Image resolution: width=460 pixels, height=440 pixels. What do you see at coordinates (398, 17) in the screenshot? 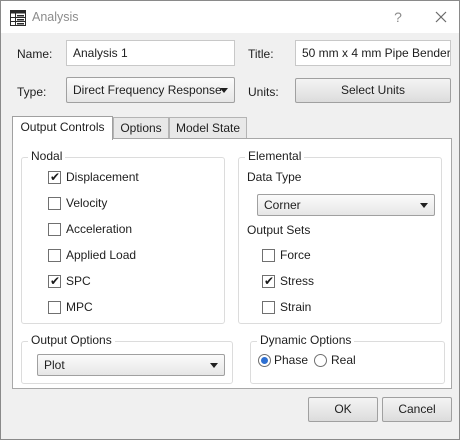
I see `help-button: ?` at bounding box center [398, 17].